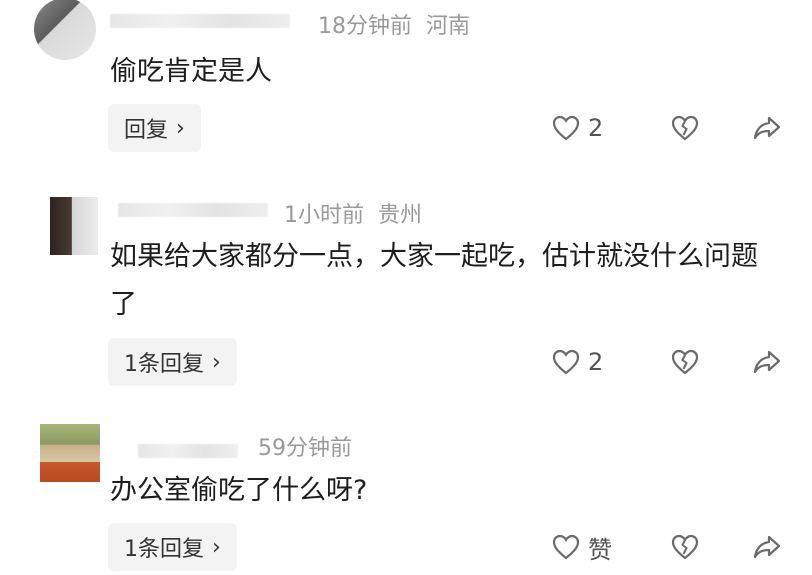  I want to click on comment-actions: 赞, so click(672, 547).